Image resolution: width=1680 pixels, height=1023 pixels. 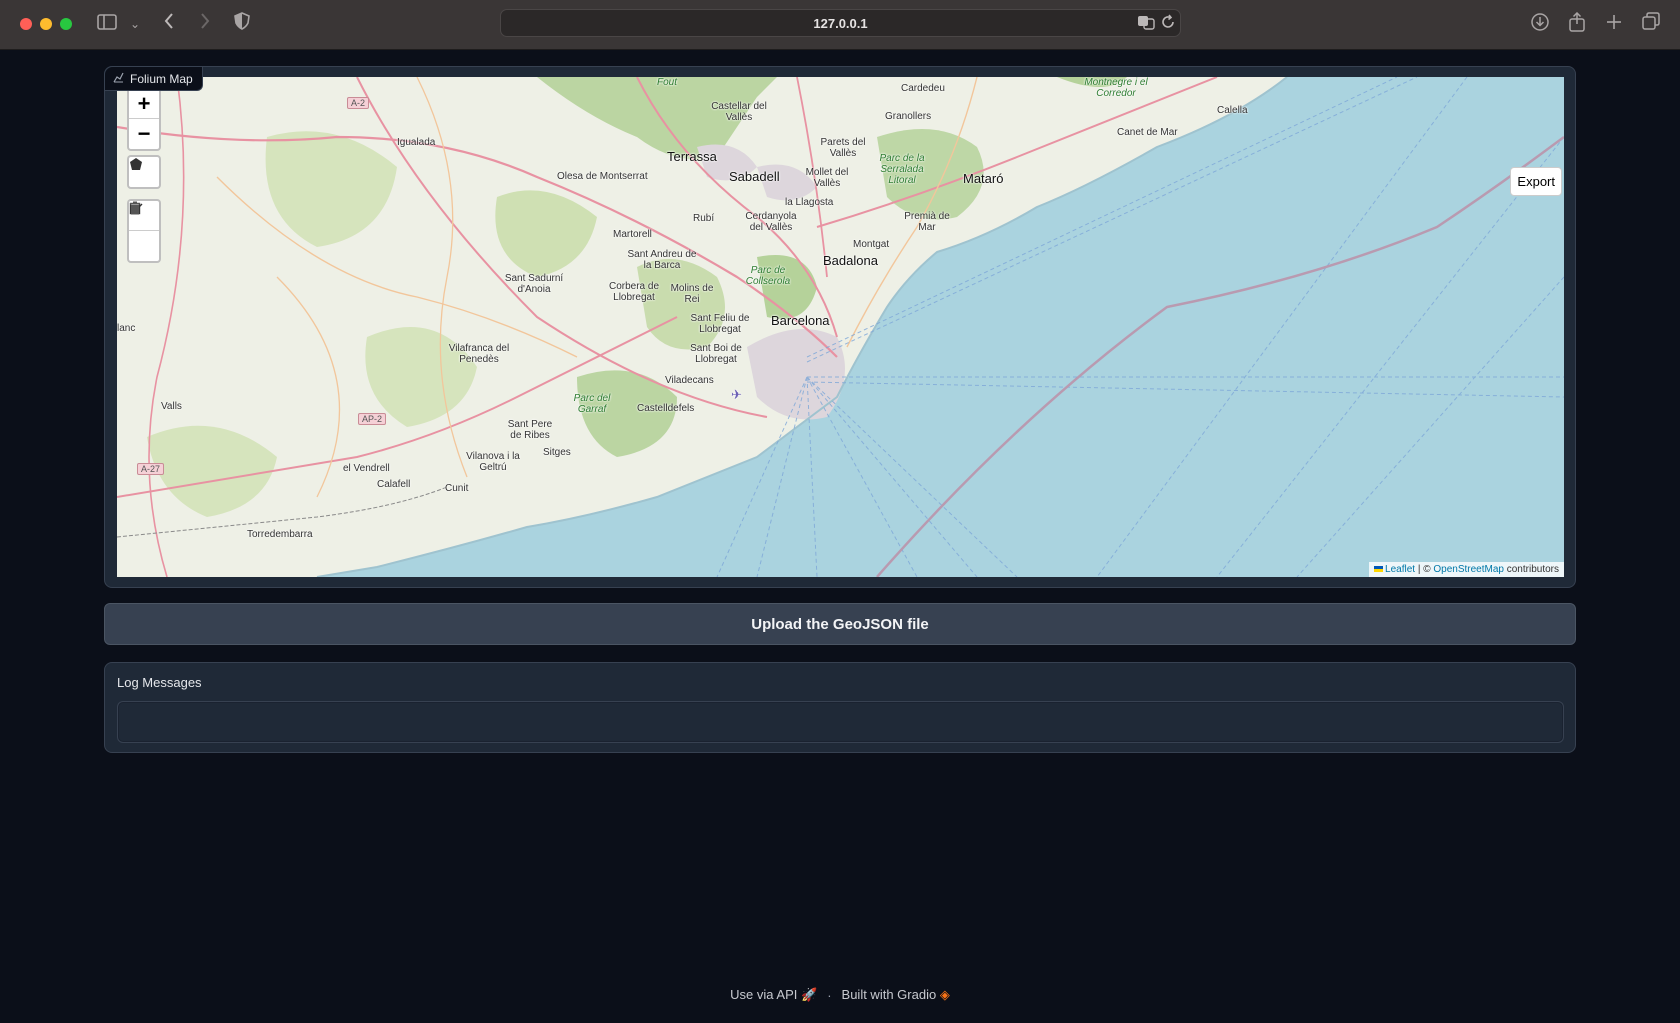 What do you see at coordinates (927, 222) in the screenshot?
I see `place-label: Premià de Mar` at bounding box center [927, 222].